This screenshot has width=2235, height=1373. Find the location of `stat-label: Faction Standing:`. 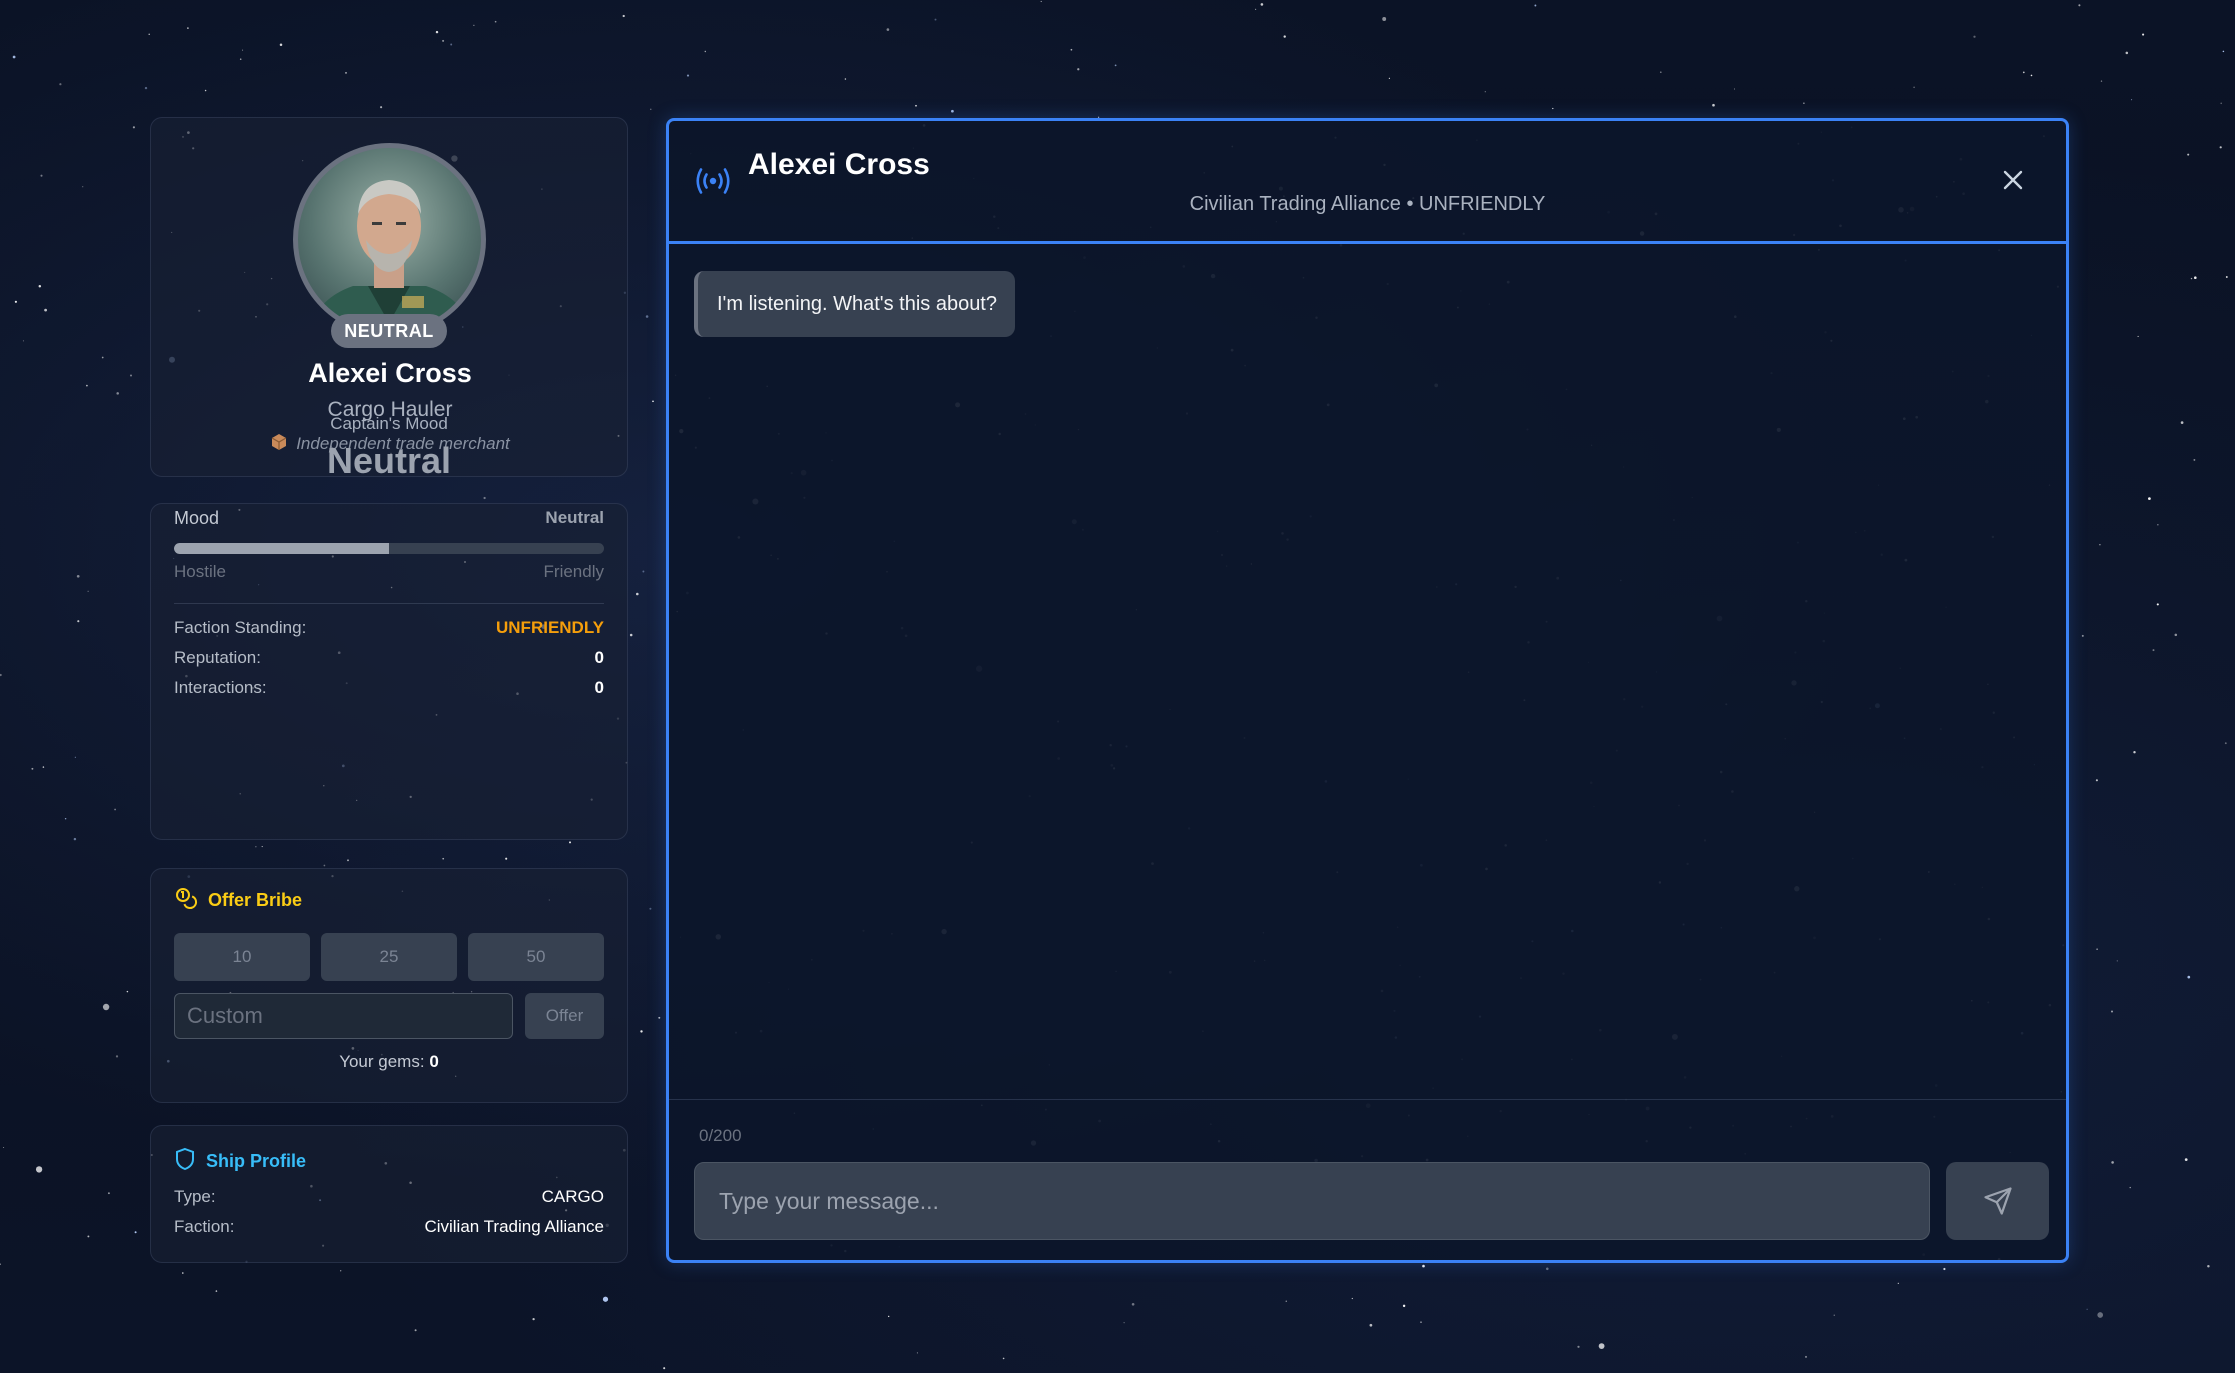

stat-label: Faction Standing: is located at coordinates (240, 627).